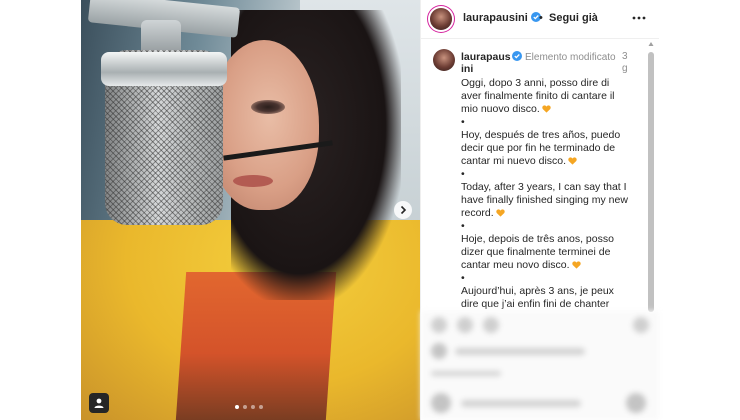 Image resolution: width=740 pixels, height=420 pixels. I want to click on comment-input-placeholder, so click(521, 403).